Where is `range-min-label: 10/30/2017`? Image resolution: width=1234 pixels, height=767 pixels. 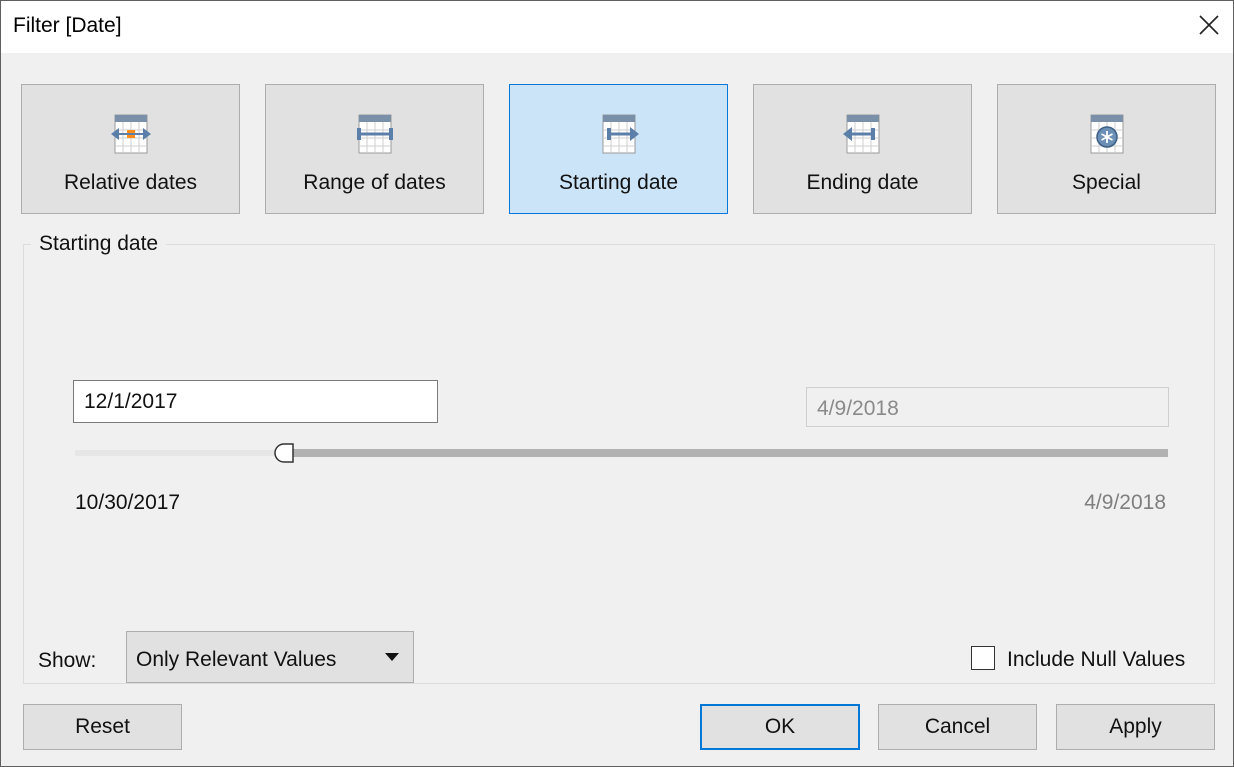 range-min-label: 10/30/2017 is located at coordinates (128, 502).